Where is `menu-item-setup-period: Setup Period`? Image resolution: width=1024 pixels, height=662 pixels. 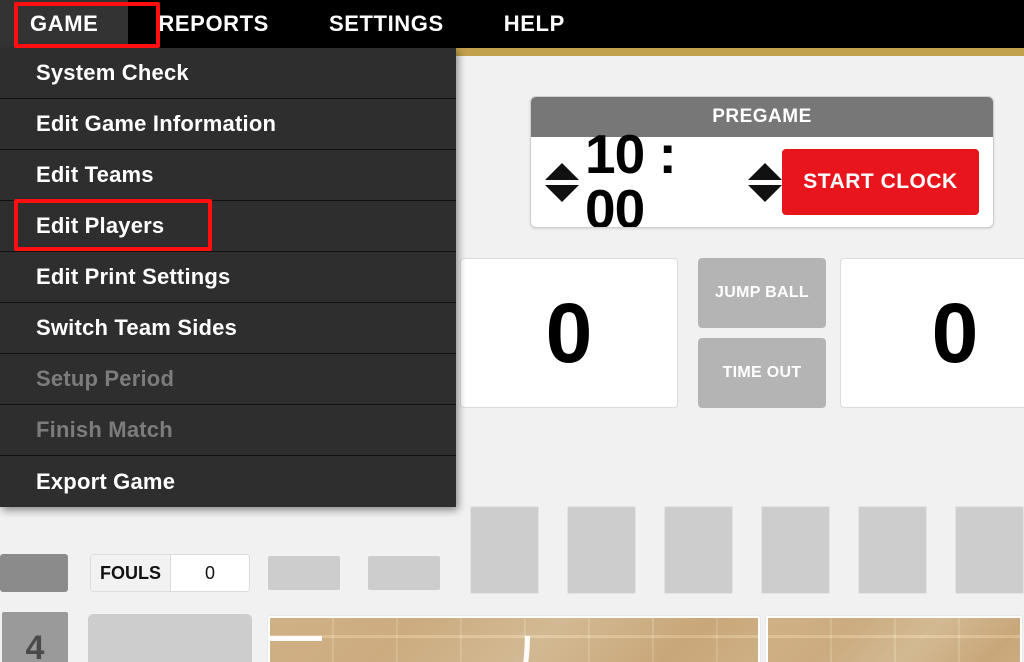
menu-item-setup-period: Setup Period is located at coordinates (228, 379).